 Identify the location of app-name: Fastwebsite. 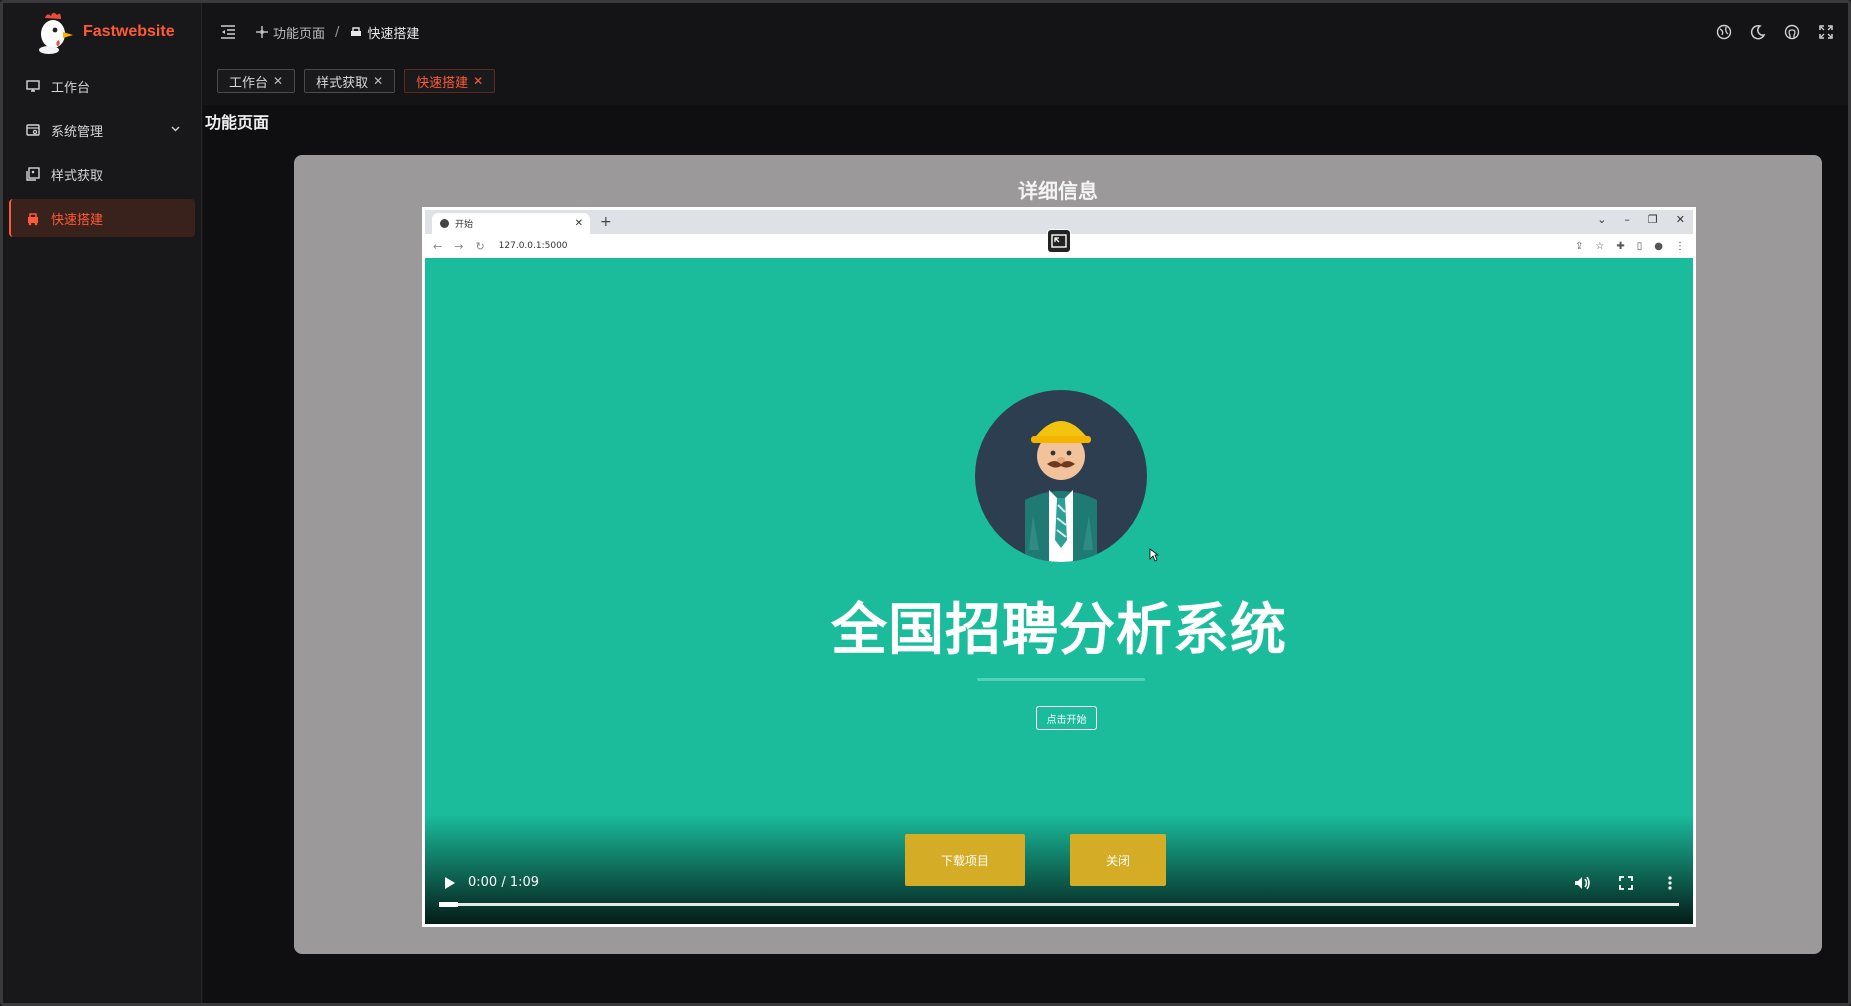
(129, 31).